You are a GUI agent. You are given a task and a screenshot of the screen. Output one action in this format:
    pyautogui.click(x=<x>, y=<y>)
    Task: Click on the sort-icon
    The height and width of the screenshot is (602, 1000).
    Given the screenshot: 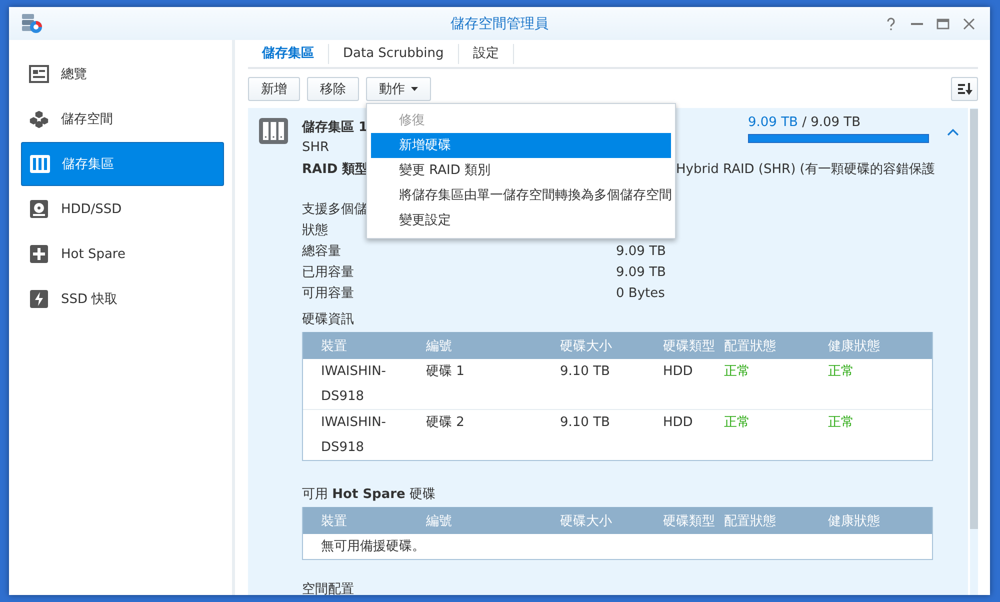 What is the action you would take?
    pyautogui.click(x=964, y=89)
    